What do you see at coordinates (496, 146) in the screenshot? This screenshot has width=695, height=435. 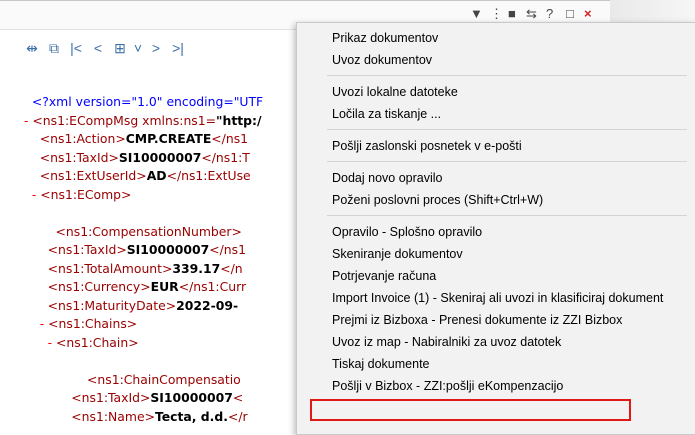 I see `menu-item: Pošlji zaslonski posnetek v e-pošti` at bounding box center [496, 146].